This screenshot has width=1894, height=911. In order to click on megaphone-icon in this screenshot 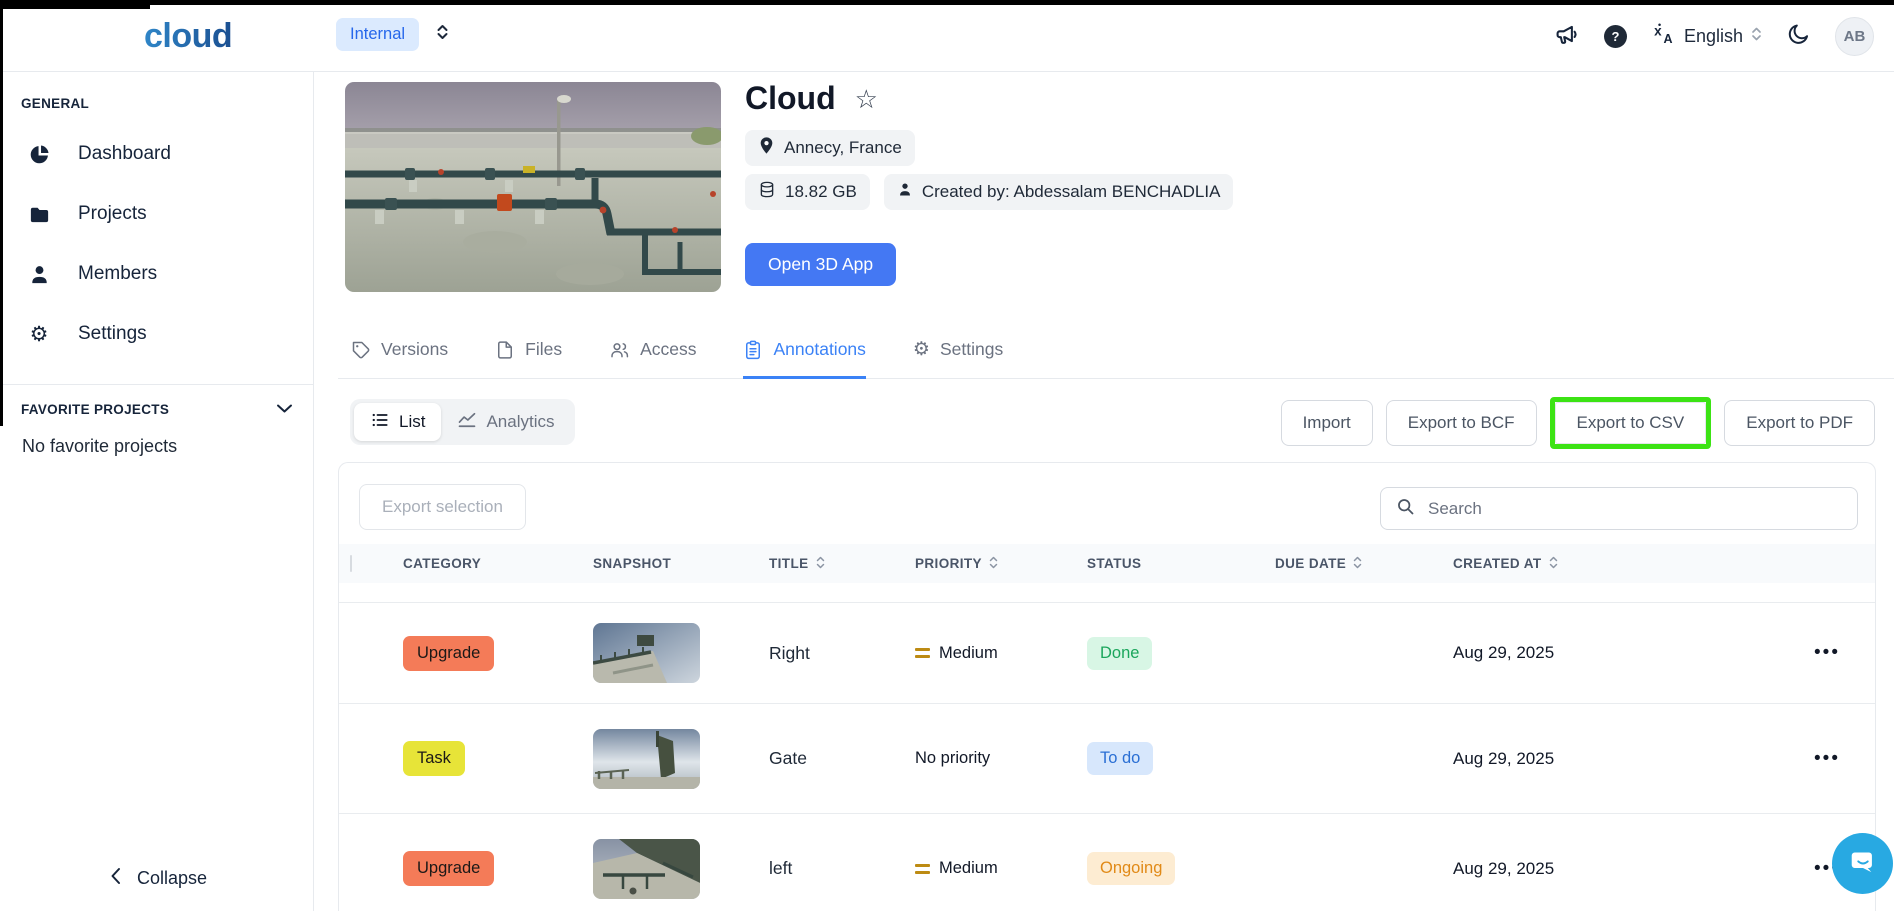, I will do `click(1567, 36)`.